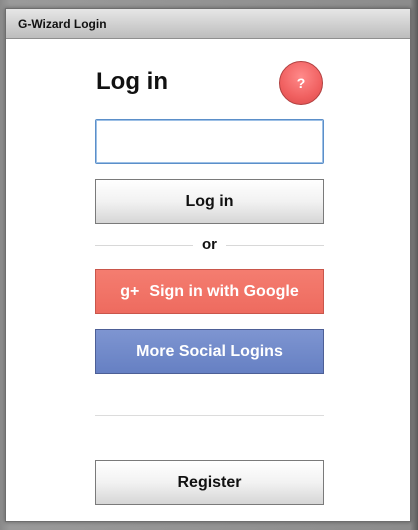  What do you see at coordinates (224, 291) in the screenshot?
I see `google-signin-label: Sign in with Google` at bounding box center [224, 291].